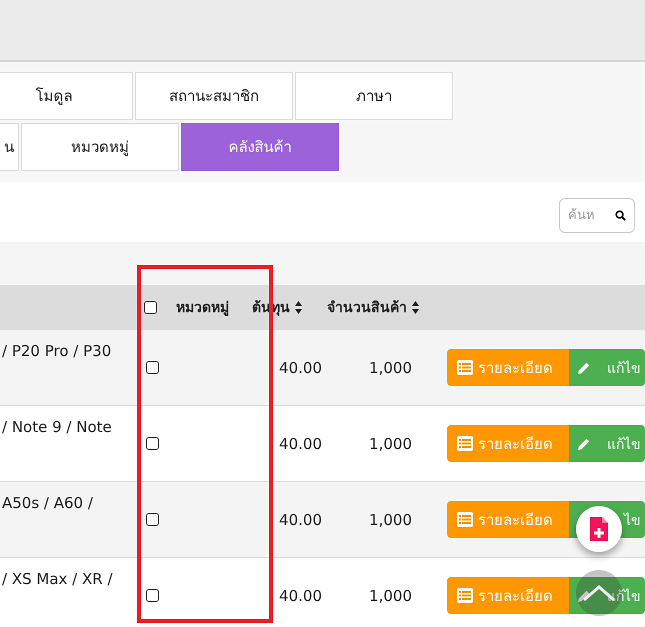 The width and height of the screenshot is (645, 627). I want to click on tab: โมดูล, so click(66, 96).